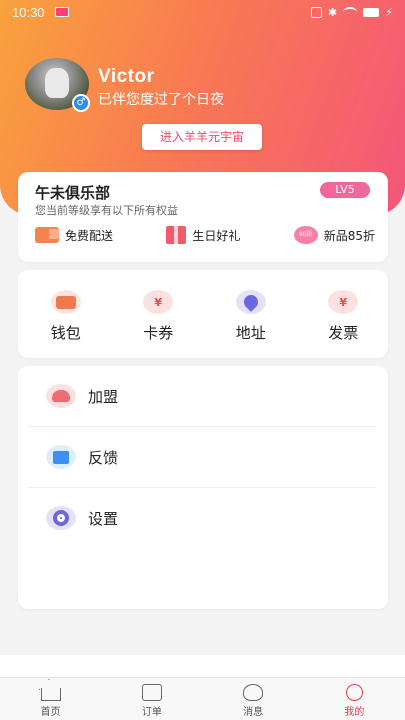 The width and height of the screenshot is (405, 720). Describe the element at coordinates (73, 193) in the screenshot. I see `club-title: 午未俱乐部` at that location.